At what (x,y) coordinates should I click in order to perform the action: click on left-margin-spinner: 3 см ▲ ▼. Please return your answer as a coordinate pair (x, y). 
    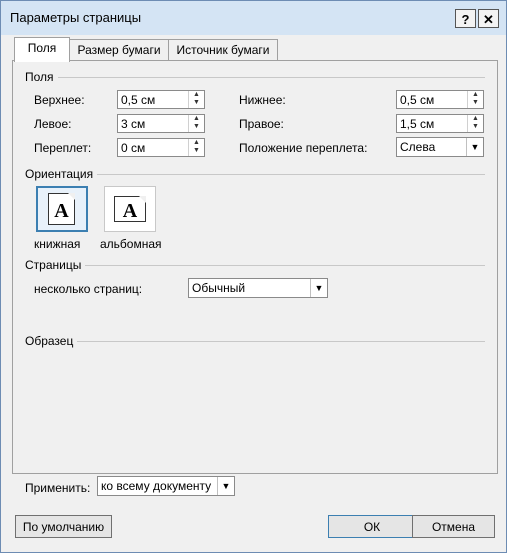
    Looking at the image, I should click on (161, 123).